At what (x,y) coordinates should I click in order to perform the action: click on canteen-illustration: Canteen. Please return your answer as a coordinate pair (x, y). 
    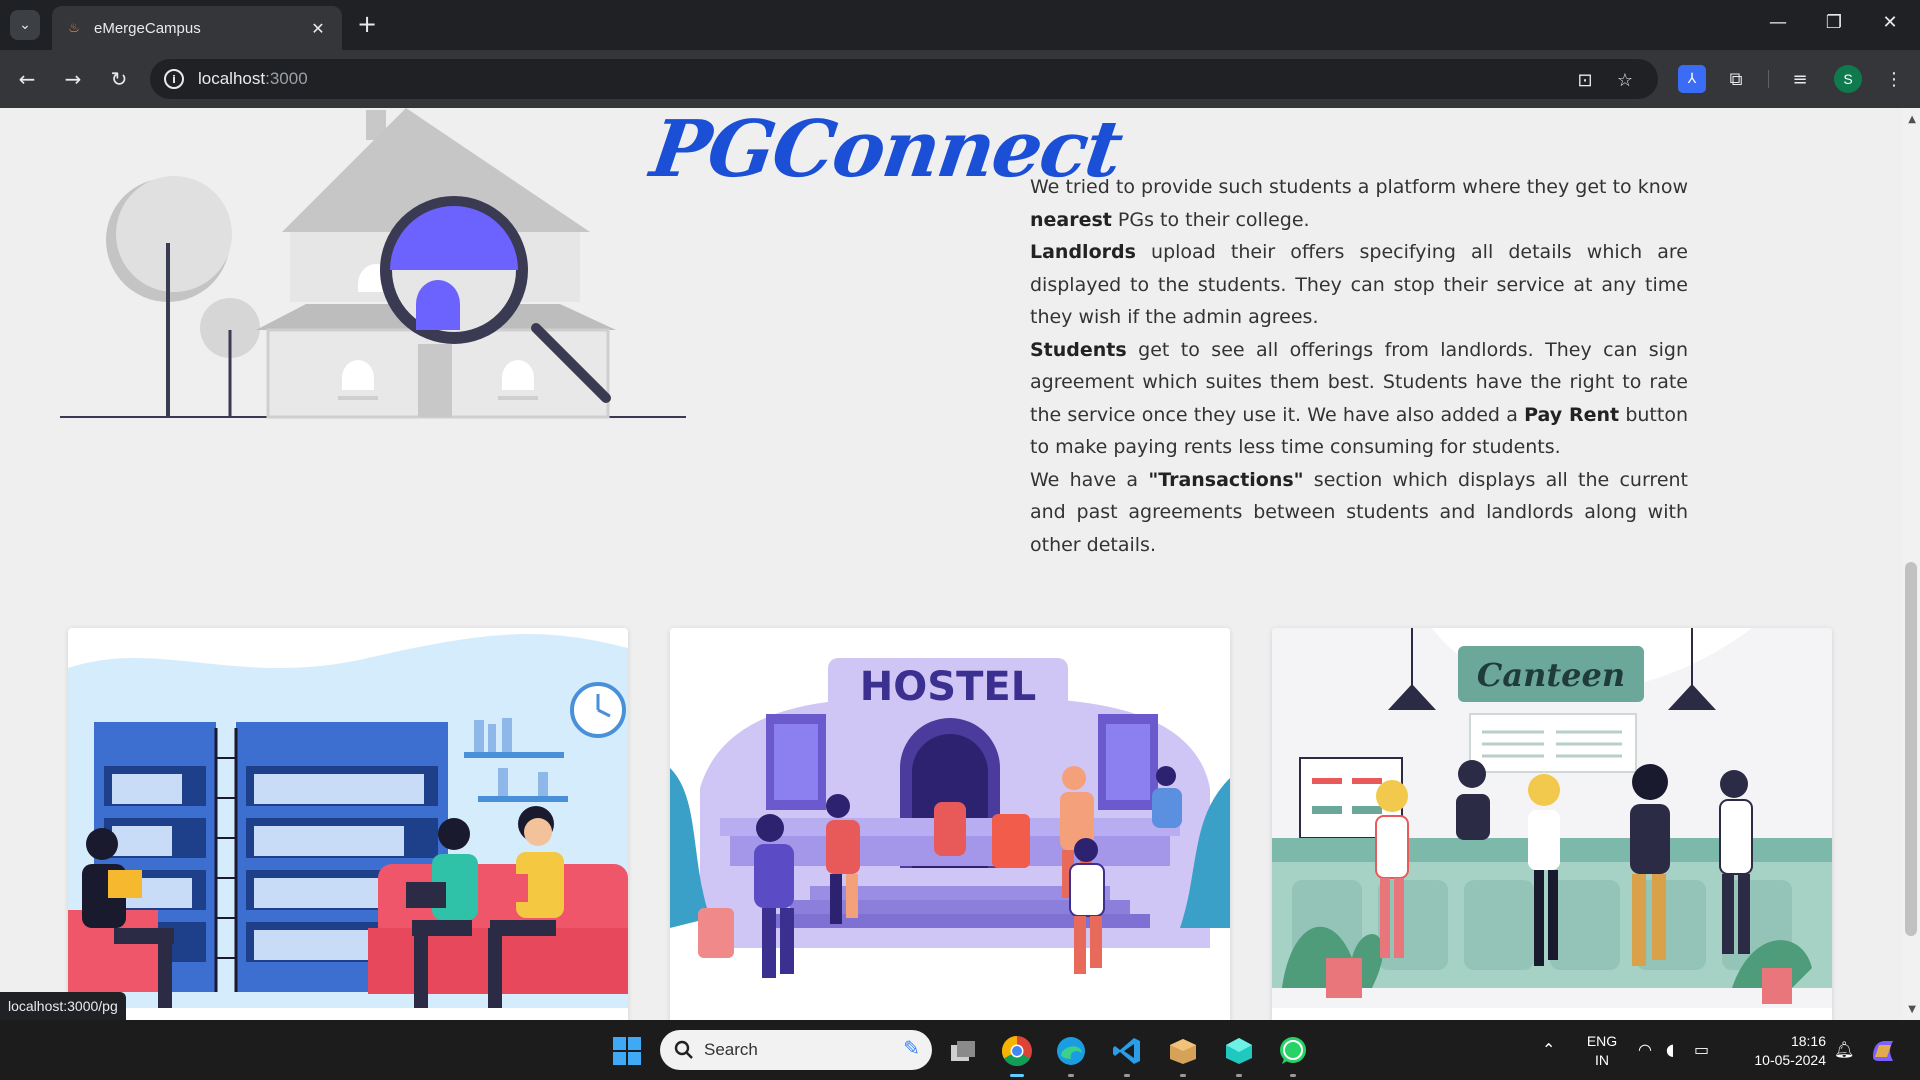
    Looking at the image, I should click on (1552, 824).